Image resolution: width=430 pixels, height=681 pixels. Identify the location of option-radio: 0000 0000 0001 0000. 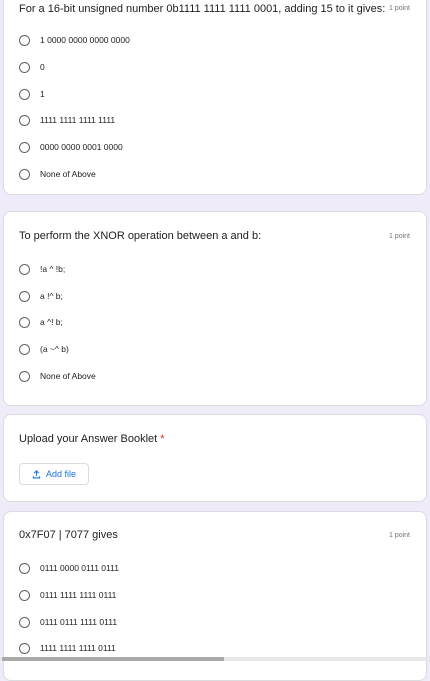
(71, 147).